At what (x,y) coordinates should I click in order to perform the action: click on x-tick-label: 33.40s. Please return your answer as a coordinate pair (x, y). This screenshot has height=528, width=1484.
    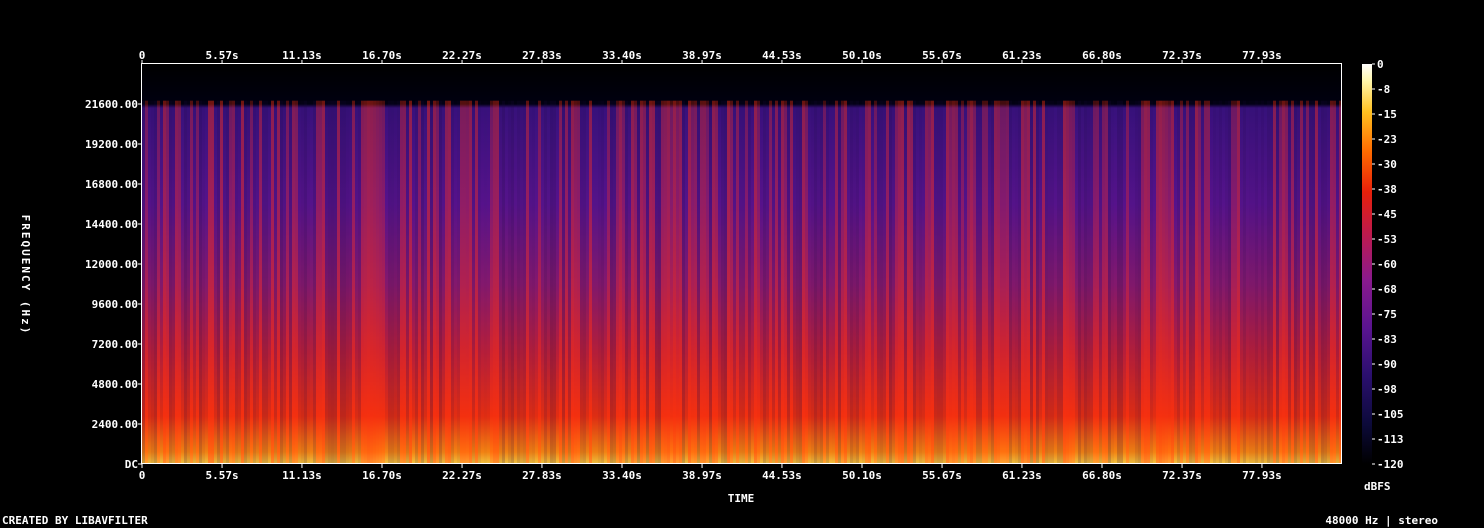
    Looking at the image, I should click on (622, 475).